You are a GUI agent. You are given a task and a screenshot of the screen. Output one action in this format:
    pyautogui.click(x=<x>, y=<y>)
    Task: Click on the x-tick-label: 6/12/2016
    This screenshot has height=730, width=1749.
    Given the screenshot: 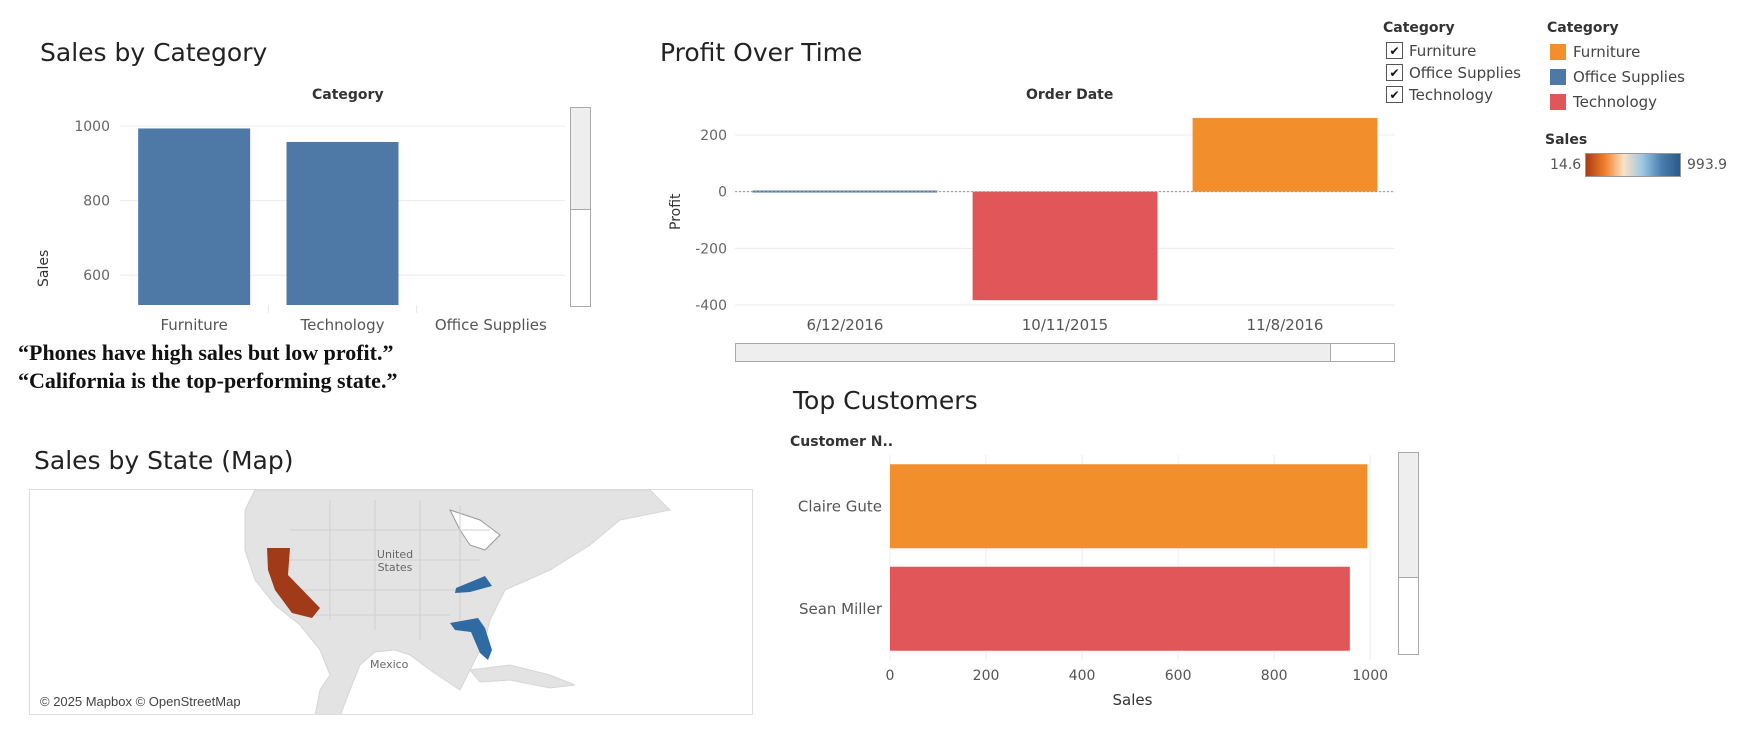 What is the action you would take?
    pyautogui.click(x=845, y=325)
    